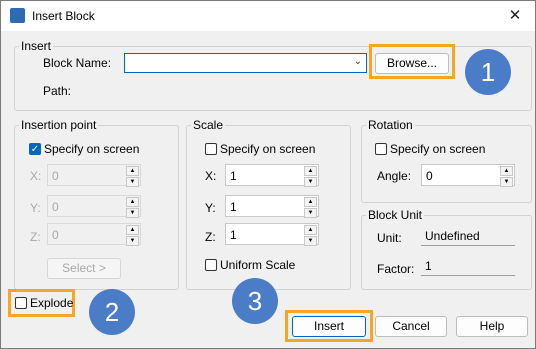 The image size is (536, 349). I want to click on scale-y-label: Y:, so click(210, 208).